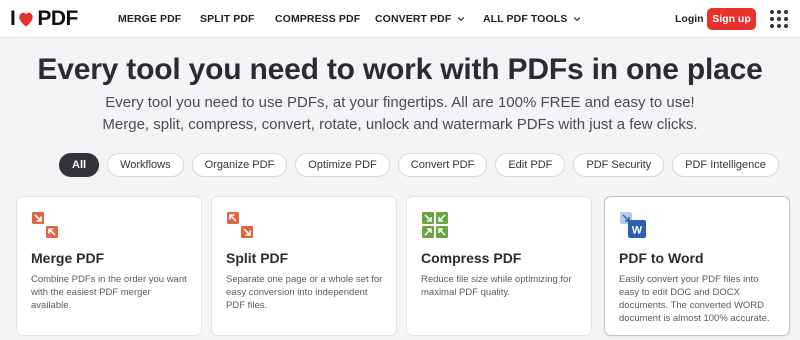 This screenshot has height=340, width=800. I want to click on filter-pdf-security: PDF Security, so click(619, 165).